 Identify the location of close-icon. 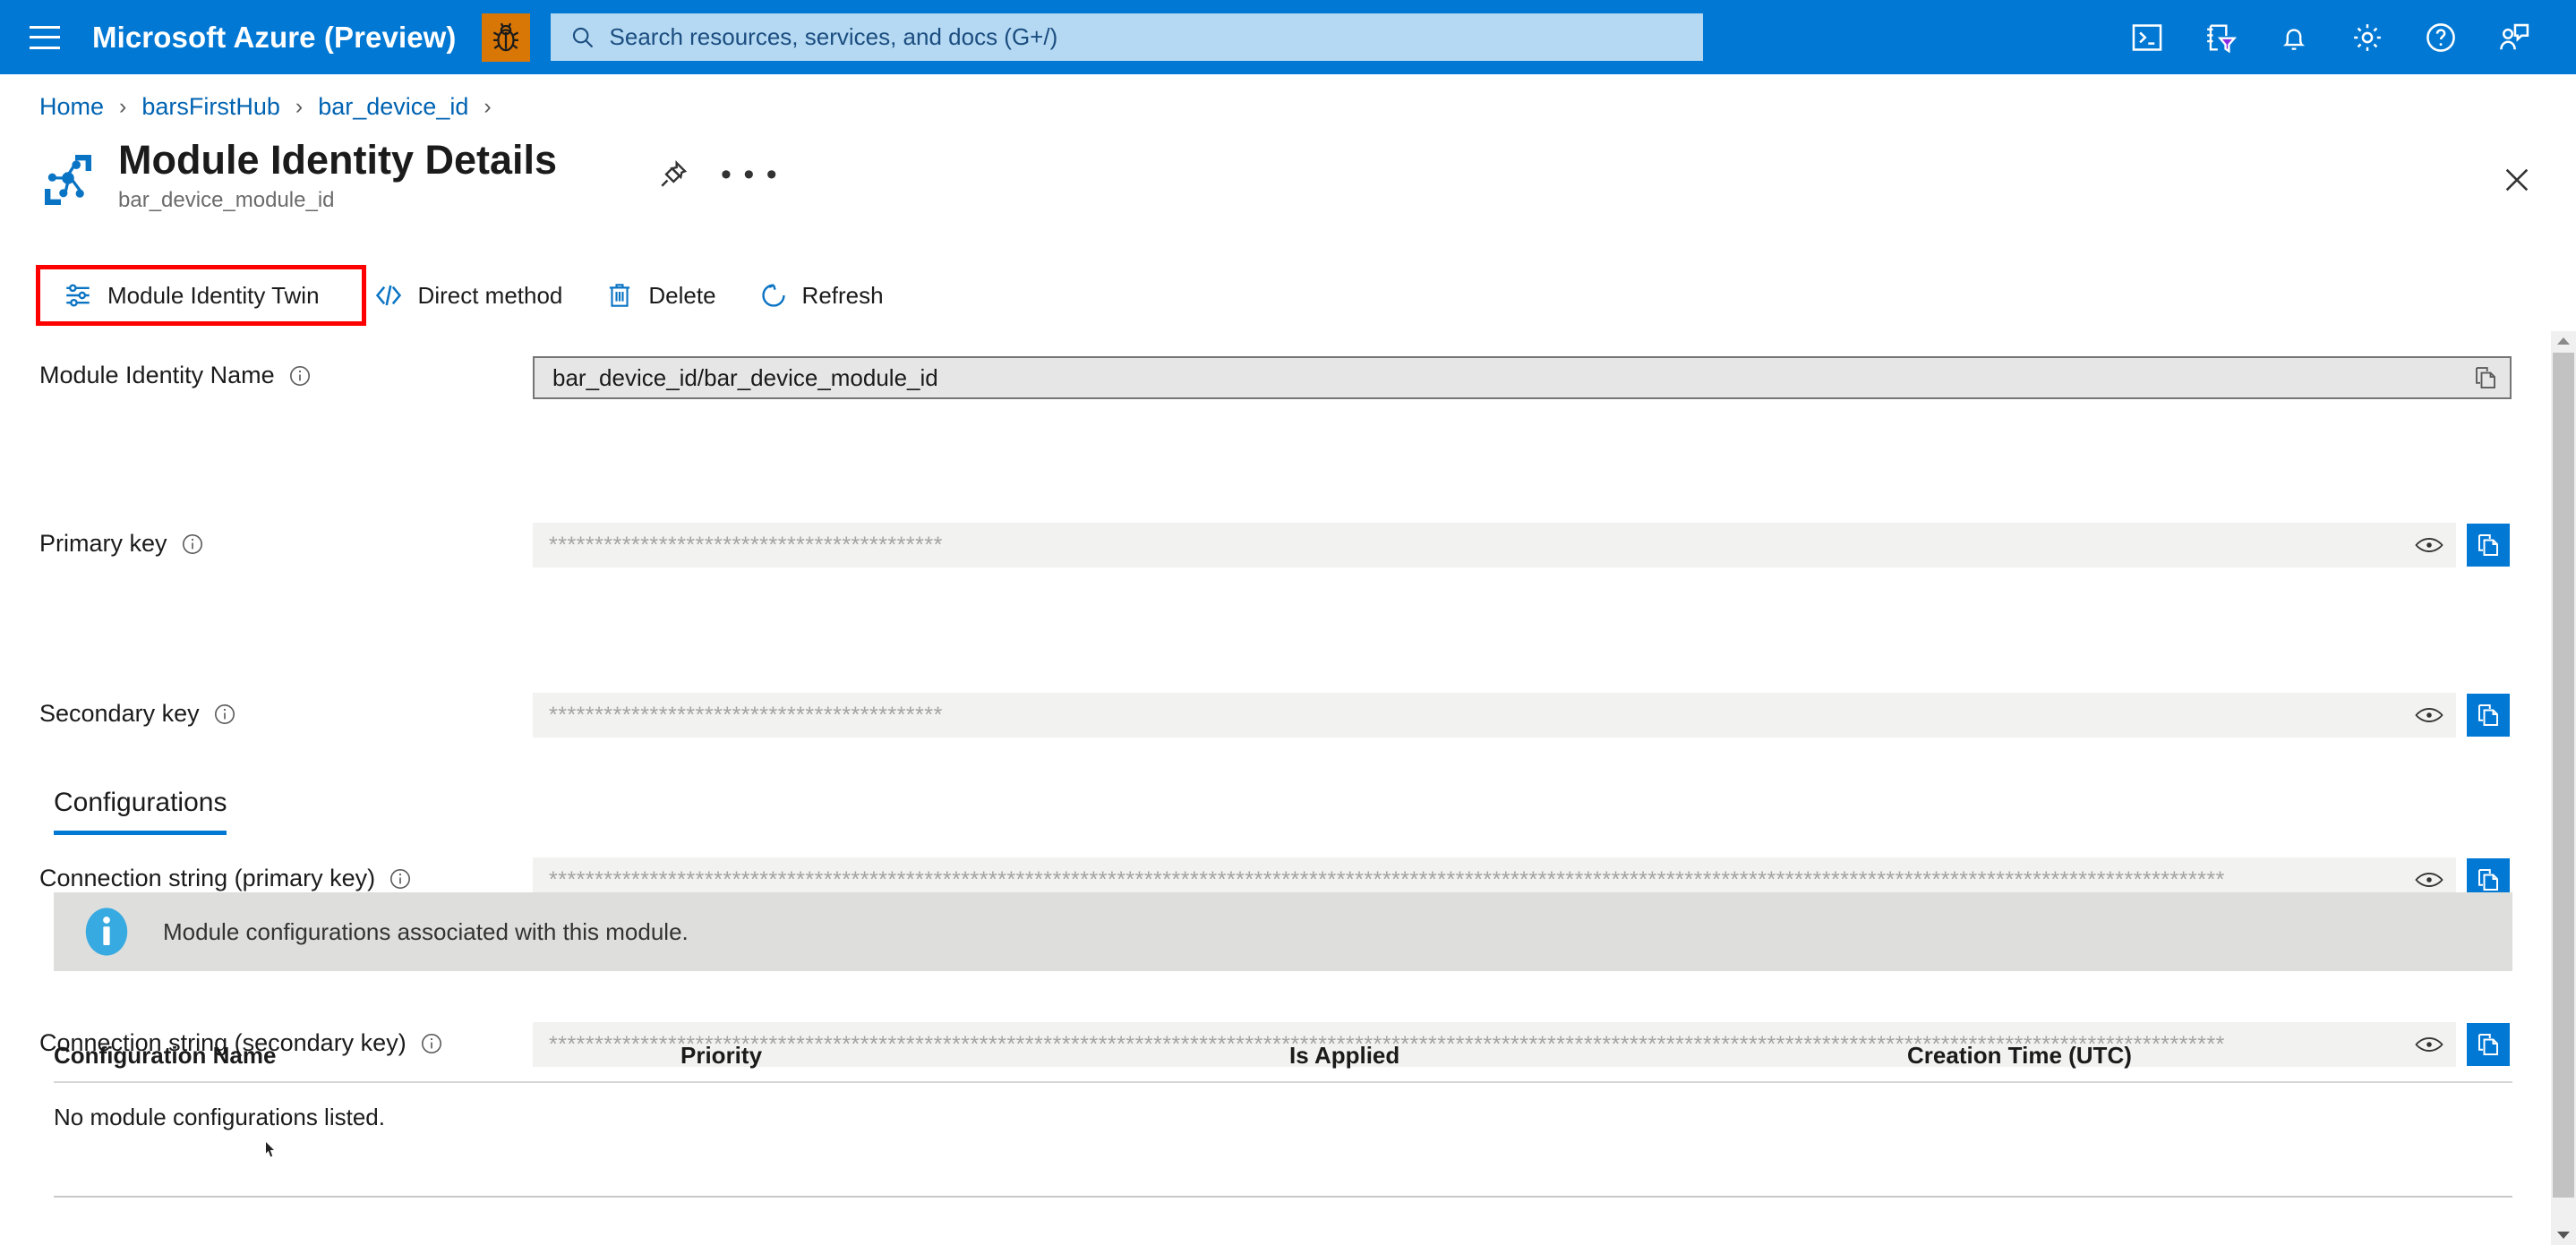
(2516, 179).